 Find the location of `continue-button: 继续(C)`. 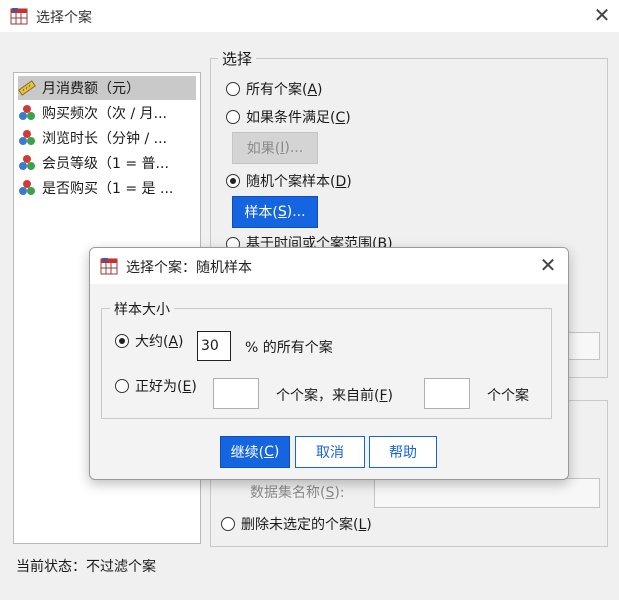

continue-button: 继续(C) is located at coordinates (255, 452).